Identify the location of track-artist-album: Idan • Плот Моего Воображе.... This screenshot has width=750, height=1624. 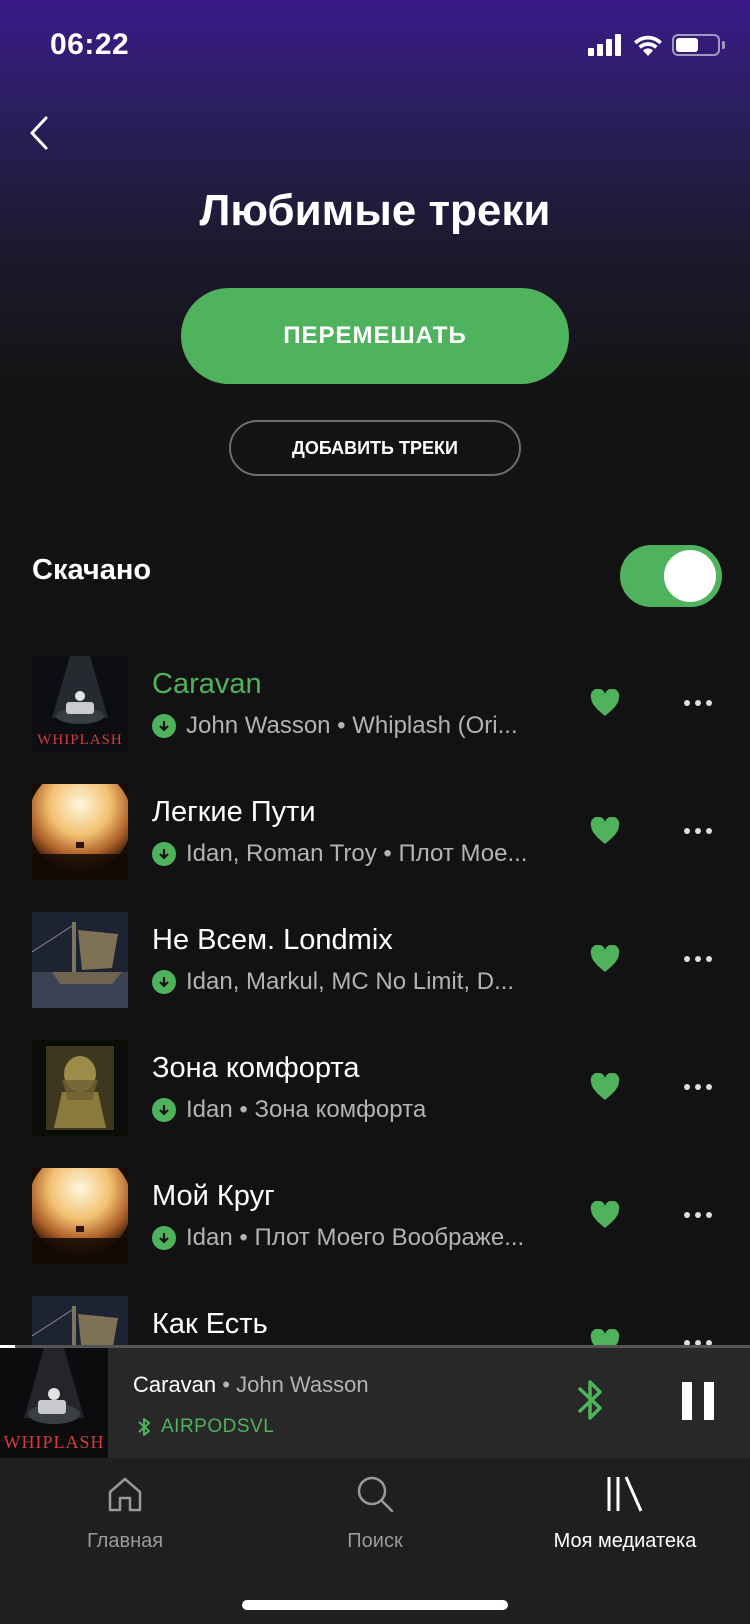
(355, 1237).